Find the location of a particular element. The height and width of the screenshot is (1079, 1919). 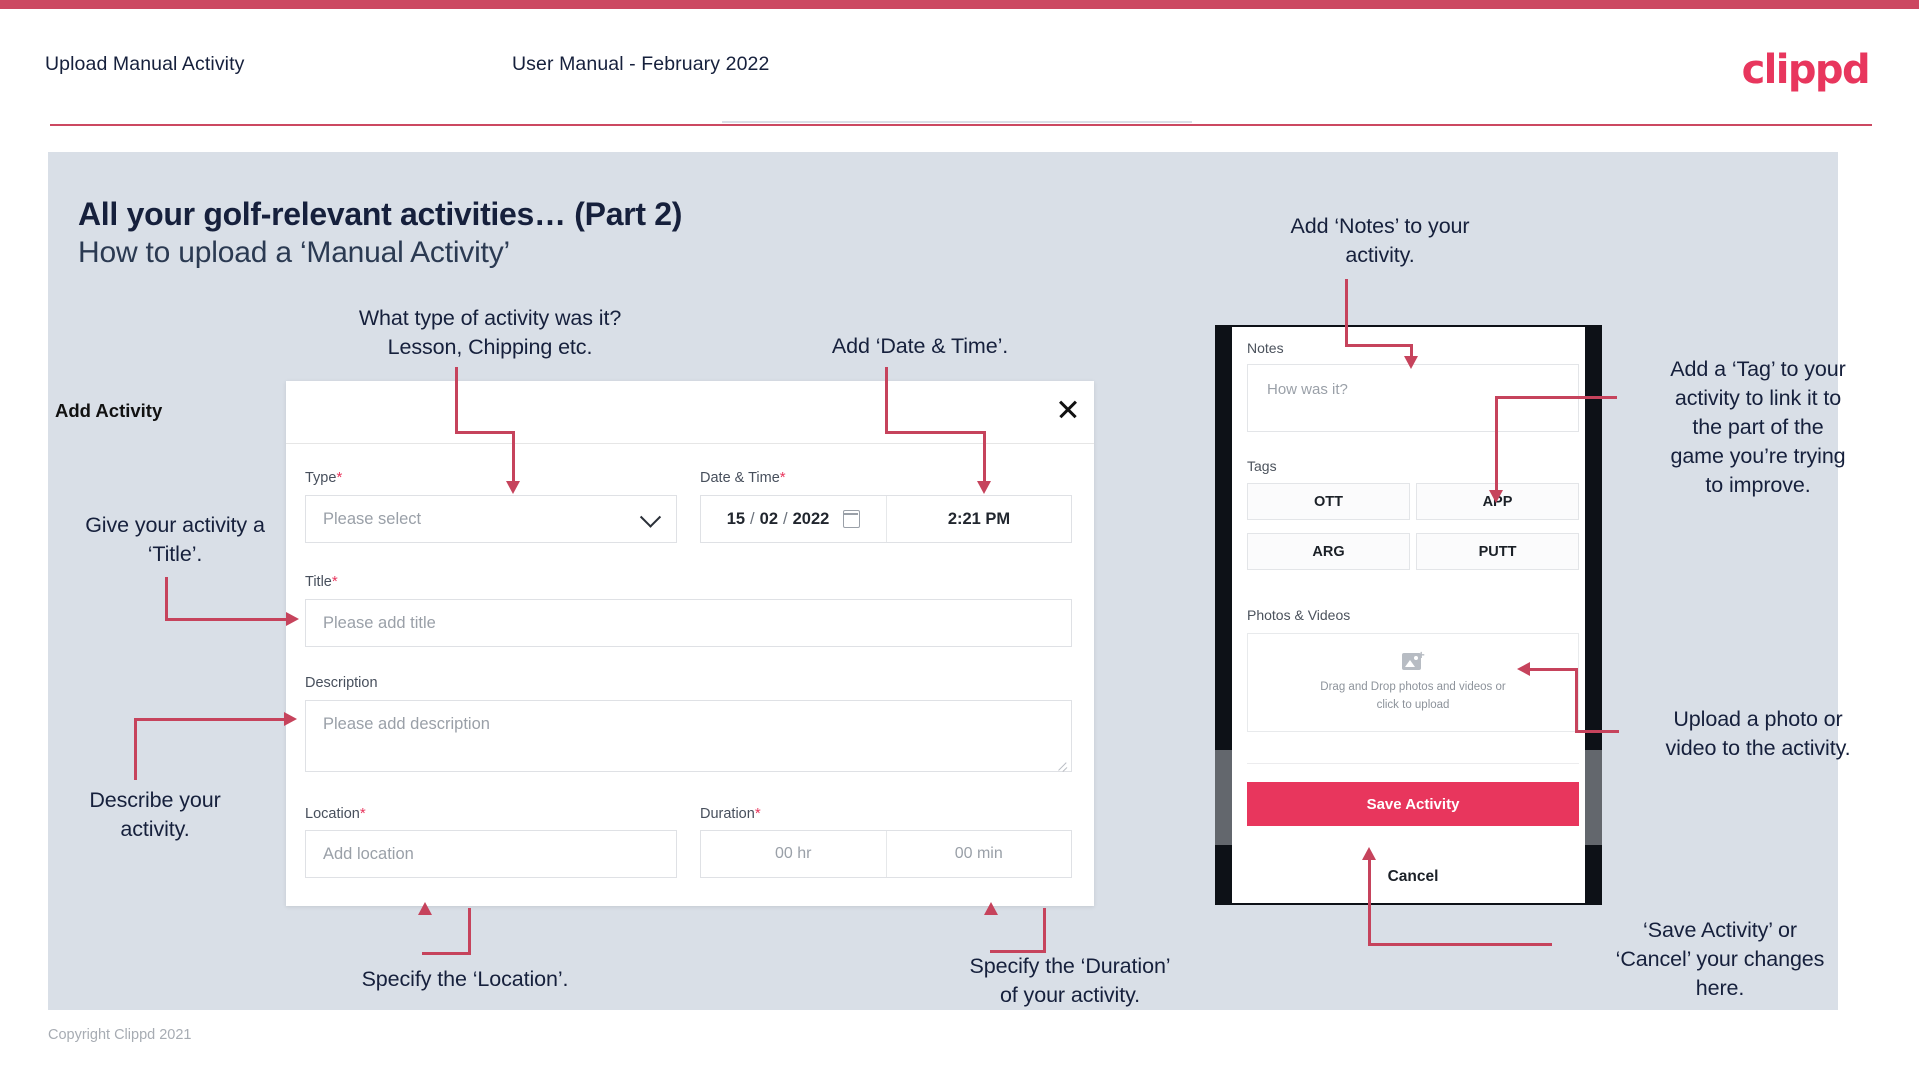

calendar-icon is located at coordinates (852, 519).